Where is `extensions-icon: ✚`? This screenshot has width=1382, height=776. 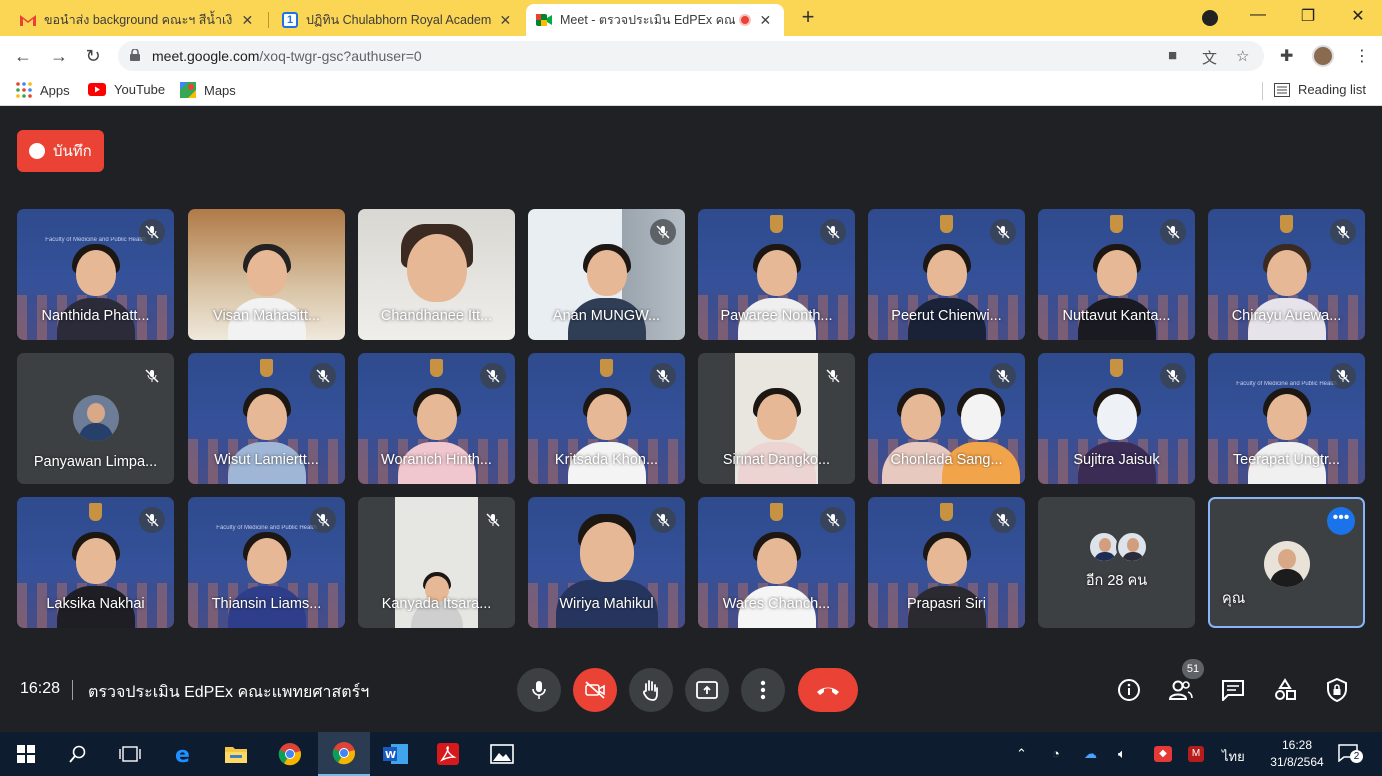
extensions-icon: ✚ is located at coordinates (1286, 56).